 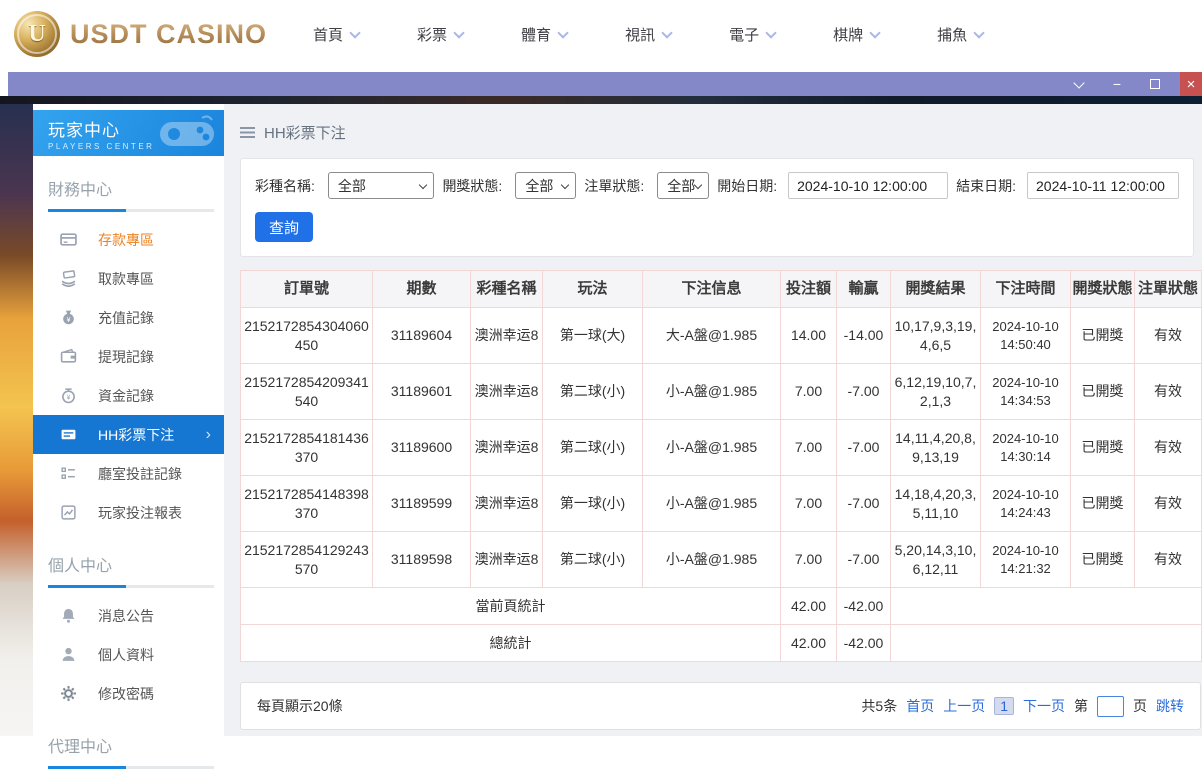 I want to click on sidebar-item-announcements: 消息公告, so click(x=128, y=615).